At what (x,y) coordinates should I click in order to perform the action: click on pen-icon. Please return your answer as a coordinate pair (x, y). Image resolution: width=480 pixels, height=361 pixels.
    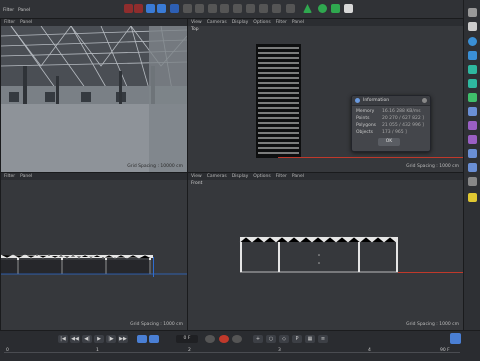
    Looking at the image, I should click on (224, 8).